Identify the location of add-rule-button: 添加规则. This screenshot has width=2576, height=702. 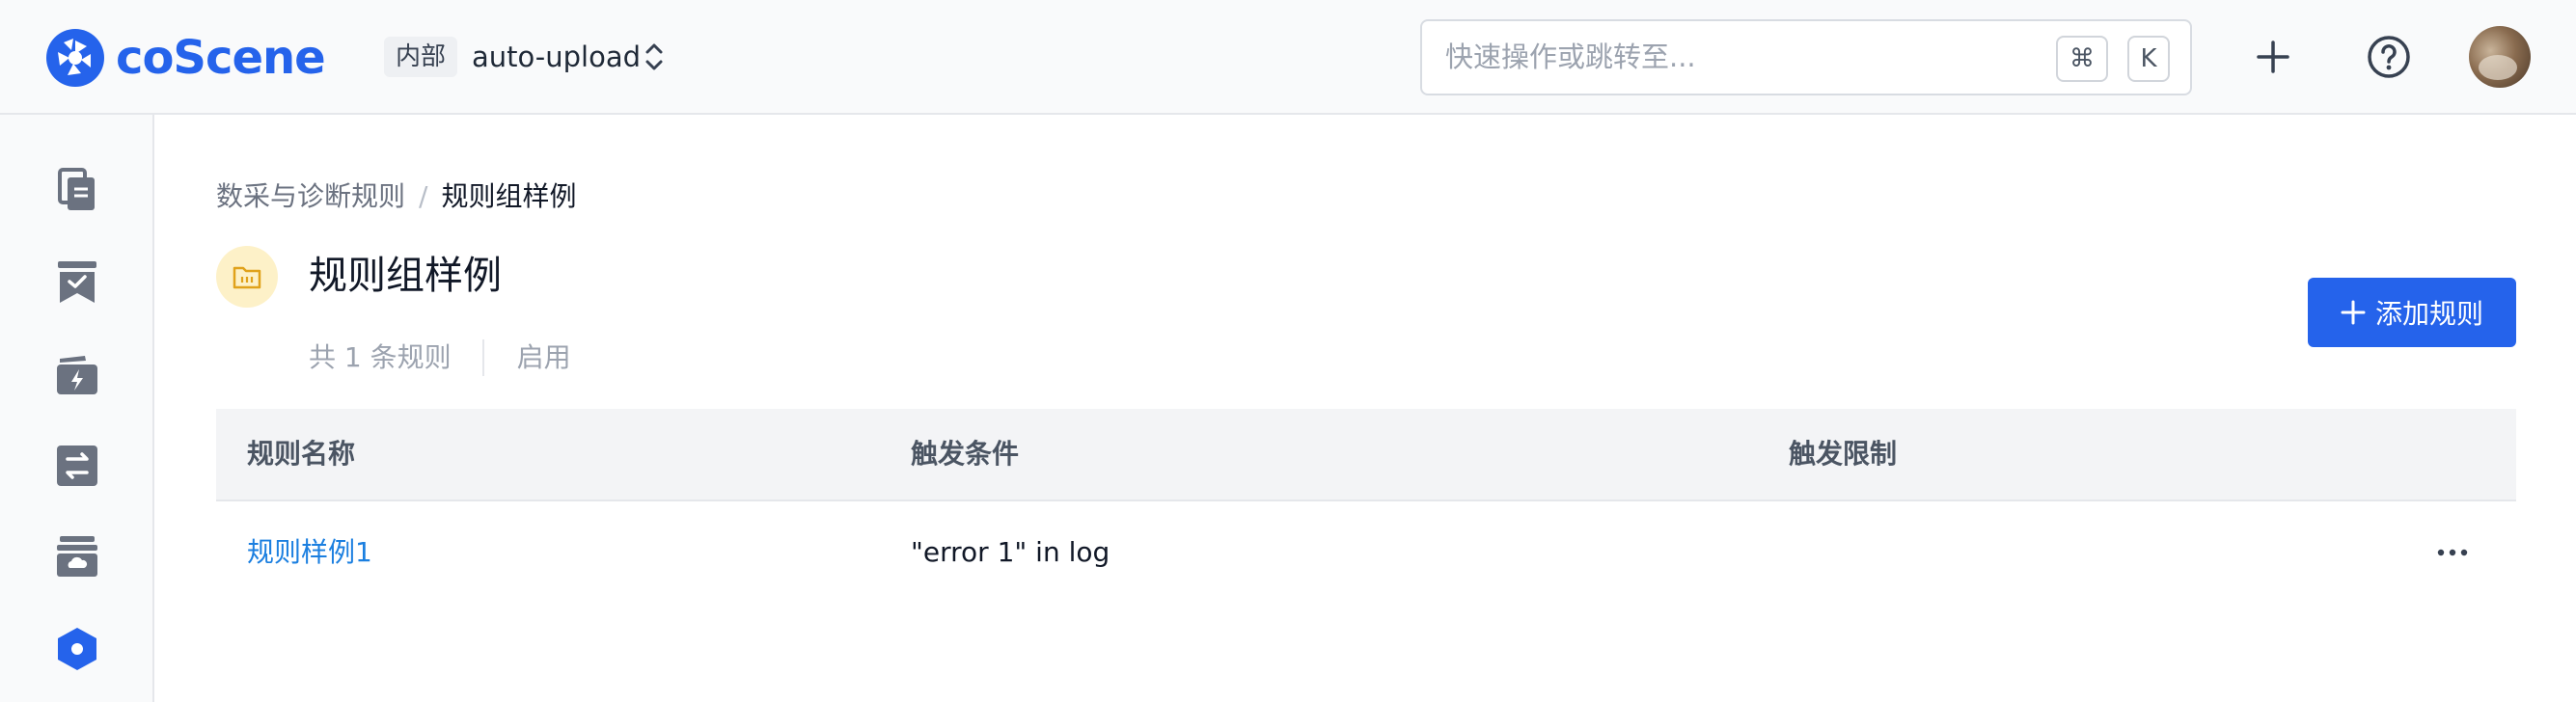
(2412, 312).